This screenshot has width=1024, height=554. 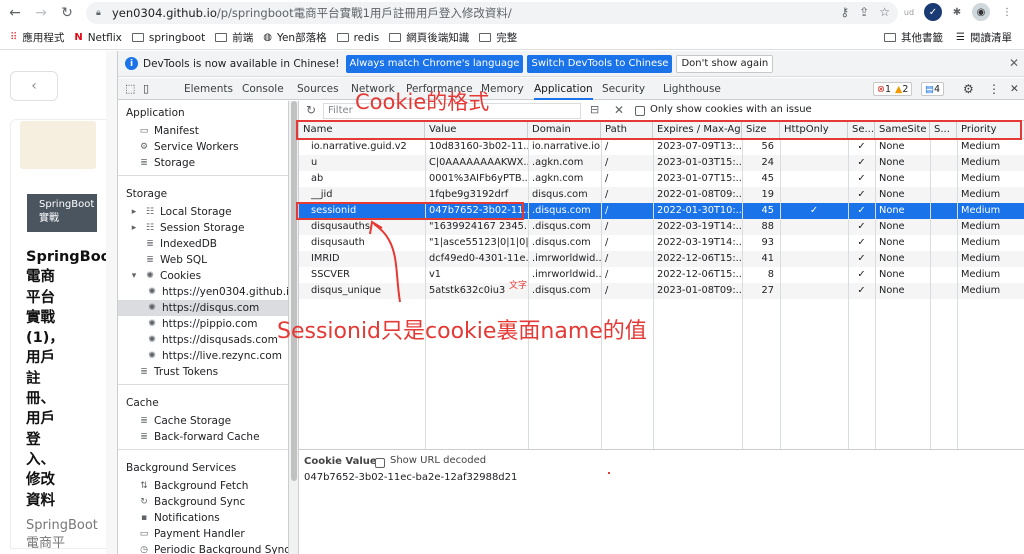 What do you see at coordinates (180, 212) in the screenshot?
I see `sidebar-item-local-storage: ▸ ☷ Local Storage` at bounding box center [180, 212].